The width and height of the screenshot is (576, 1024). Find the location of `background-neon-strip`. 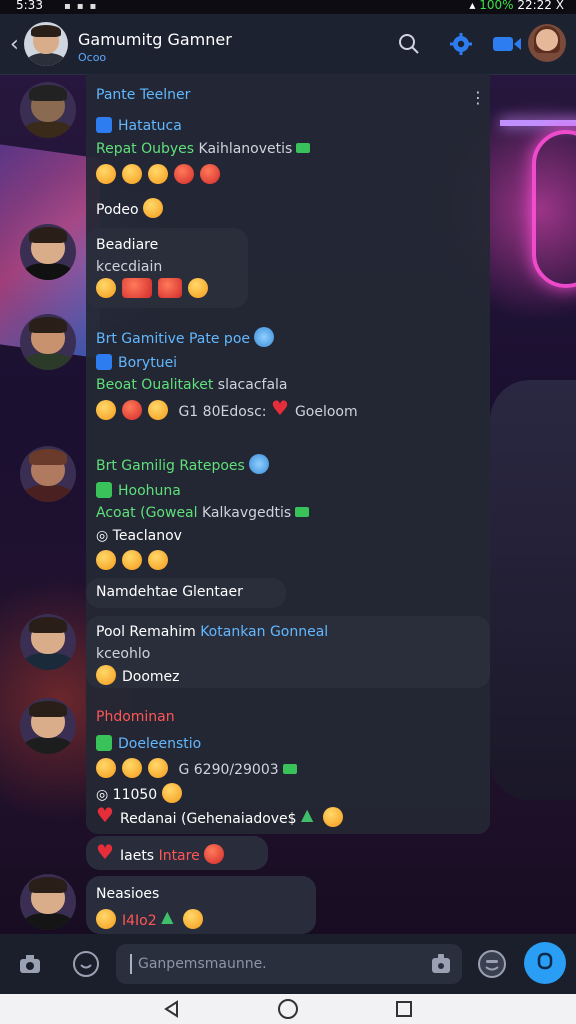

background-neon-strip is located at coordinates (538, 123).